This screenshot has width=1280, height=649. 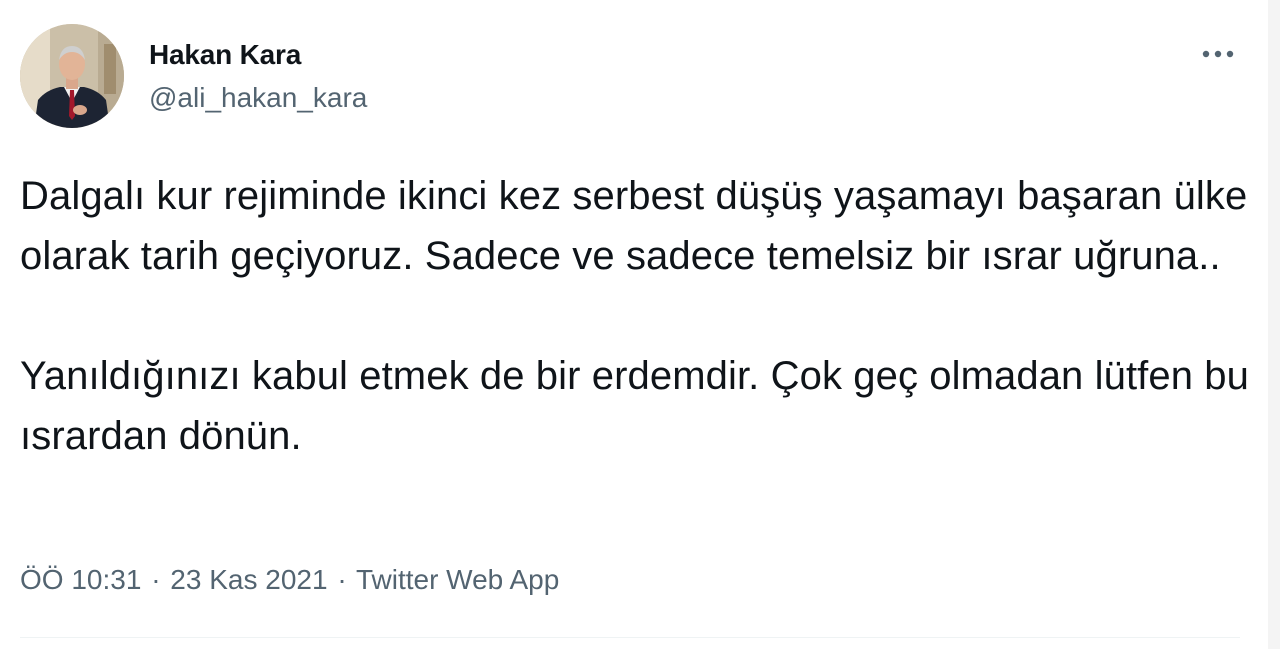 I want to click on tweet-author: Hakan Kara @ali_hakan_kara, so click(x=258, y=76).